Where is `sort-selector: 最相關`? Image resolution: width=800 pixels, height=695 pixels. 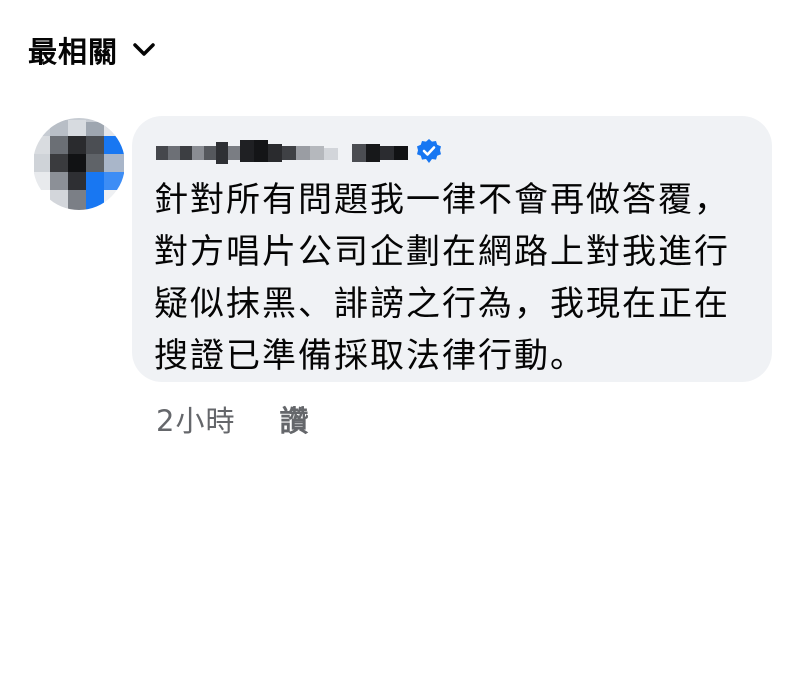
sort-selector: 最相關 is located at coordinates (92, 50).